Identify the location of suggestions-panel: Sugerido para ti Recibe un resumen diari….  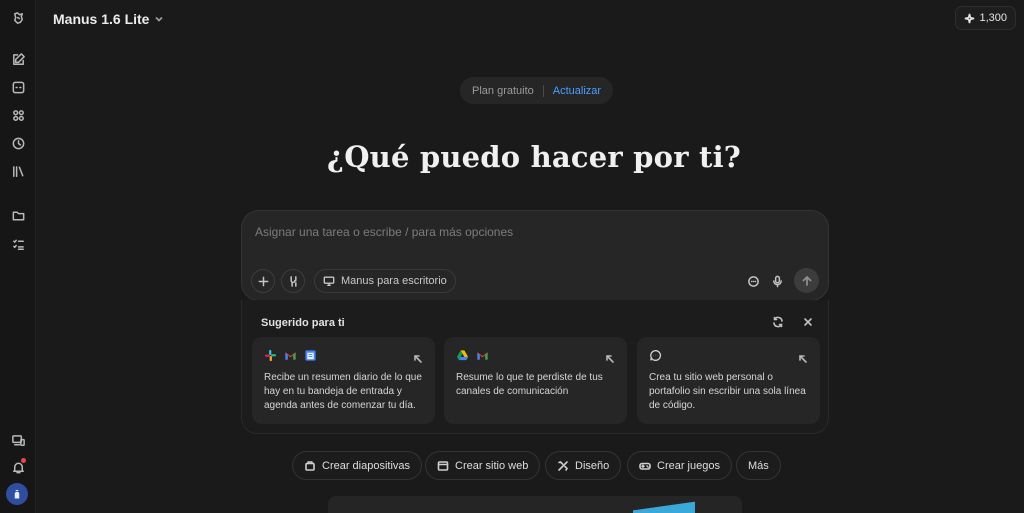
(535, 367).